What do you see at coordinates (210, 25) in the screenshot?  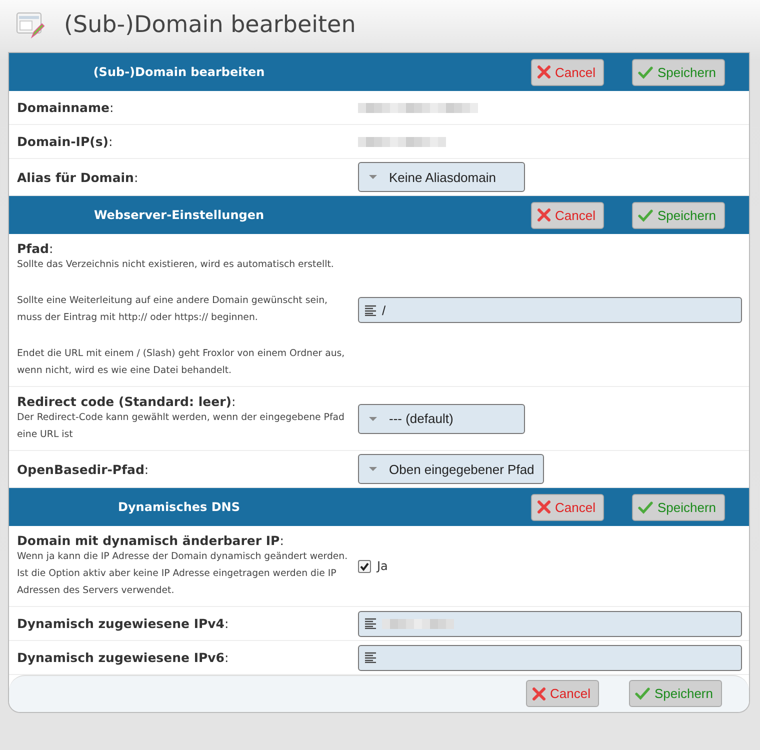 I see `page-title: (Sub-)Domain bearbeiten` at bounding box center [210, 25].